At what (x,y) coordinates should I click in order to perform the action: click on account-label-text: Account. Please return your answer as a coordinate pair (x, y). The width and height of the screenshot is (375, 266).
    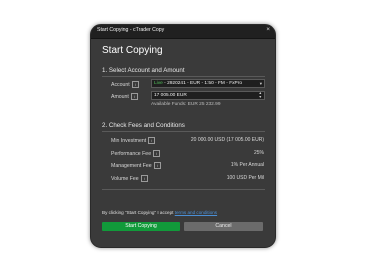
    Looking at the image, I should click on (120, 84).